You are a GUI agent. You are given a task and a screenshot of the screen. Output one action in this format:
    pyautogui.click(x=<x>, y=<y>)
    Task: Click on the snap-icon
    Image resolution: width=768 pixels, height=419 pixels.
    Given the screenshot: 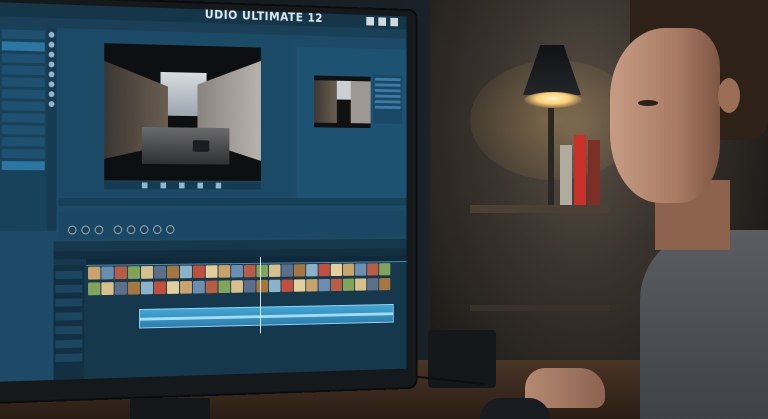 What is the action you would take?
    pyautogui.click(x=170, y=229)
    